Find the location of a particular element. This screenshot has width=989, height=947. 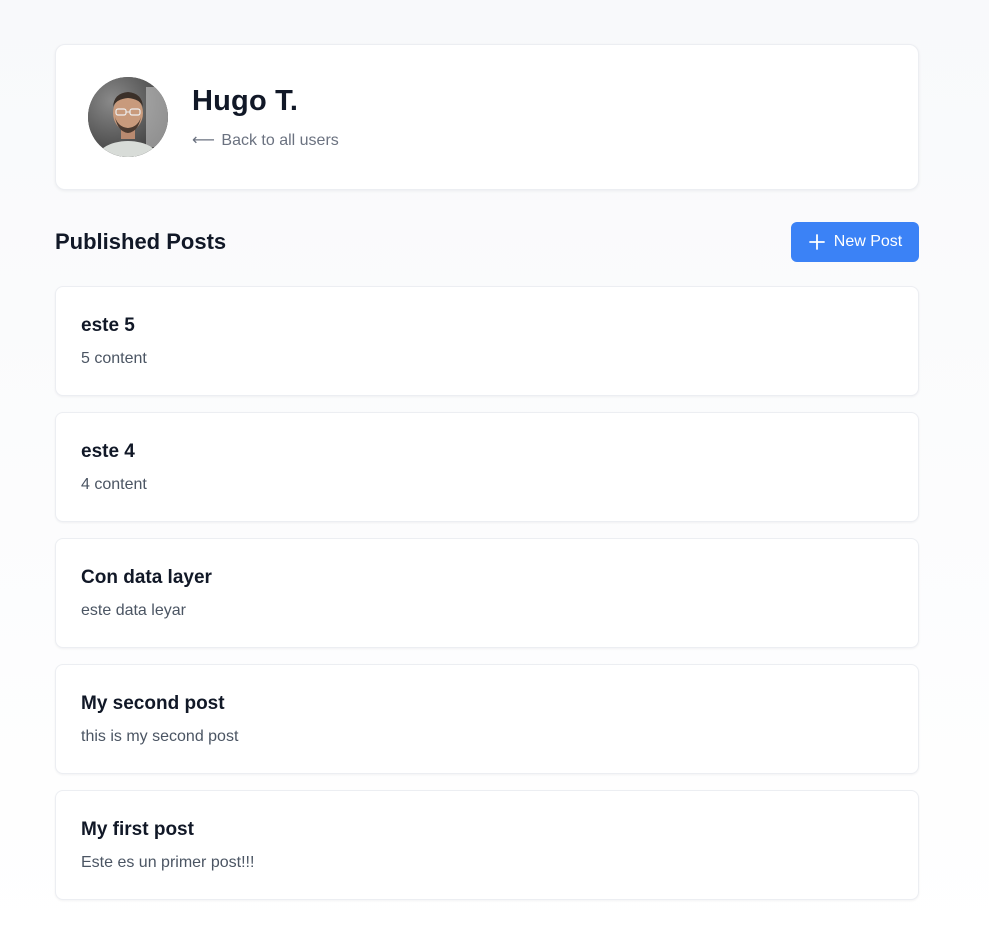

back-to-all-users-link: ⟵ Back to all users is located at coordinates (265, 140).